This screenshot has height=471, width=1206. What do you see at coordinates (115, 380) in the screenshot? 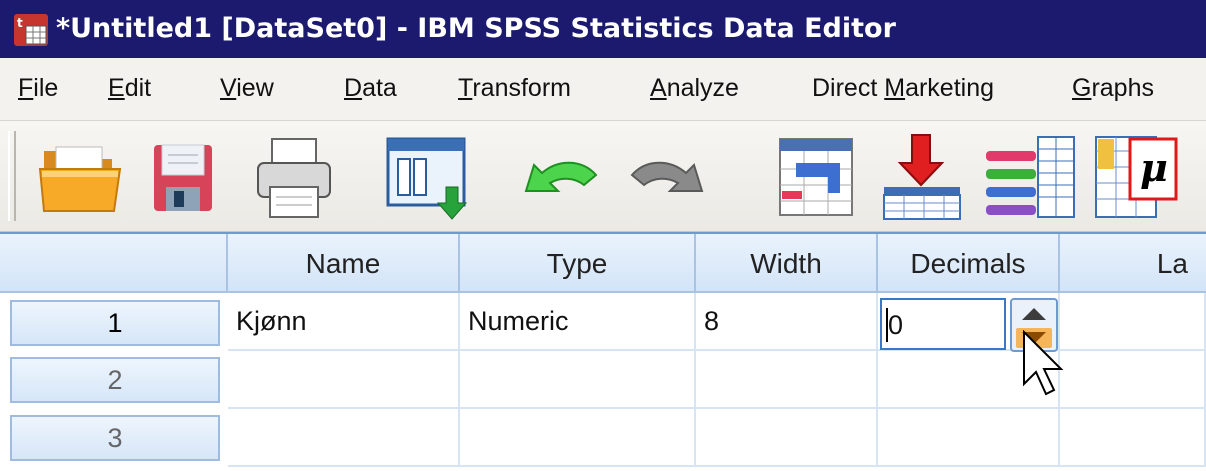
I see `row-header-2: 2` at bounding box center [115, 380].